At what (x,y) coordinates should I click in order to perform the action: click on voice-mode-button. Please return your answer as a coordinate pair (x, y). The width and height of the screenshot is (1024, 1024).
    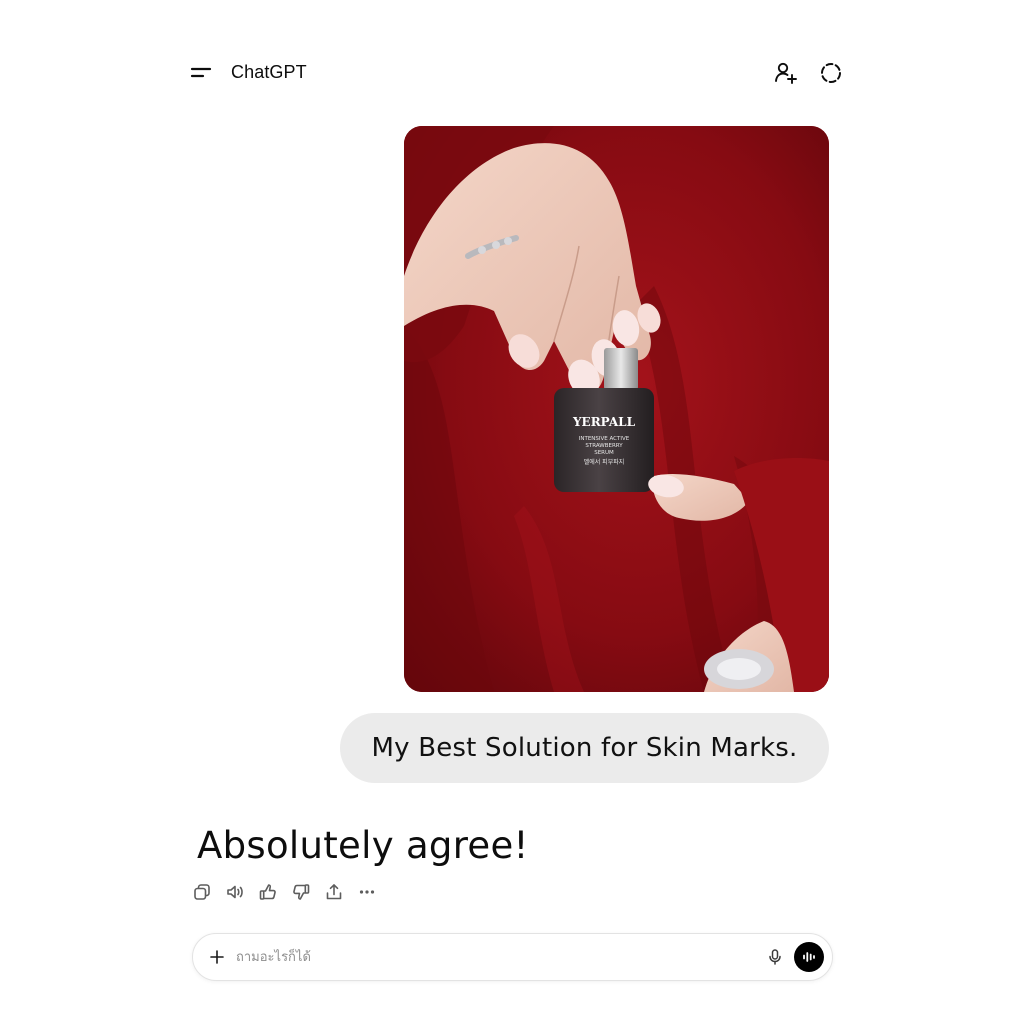
    Looking at the image, I should click on (809, 957).